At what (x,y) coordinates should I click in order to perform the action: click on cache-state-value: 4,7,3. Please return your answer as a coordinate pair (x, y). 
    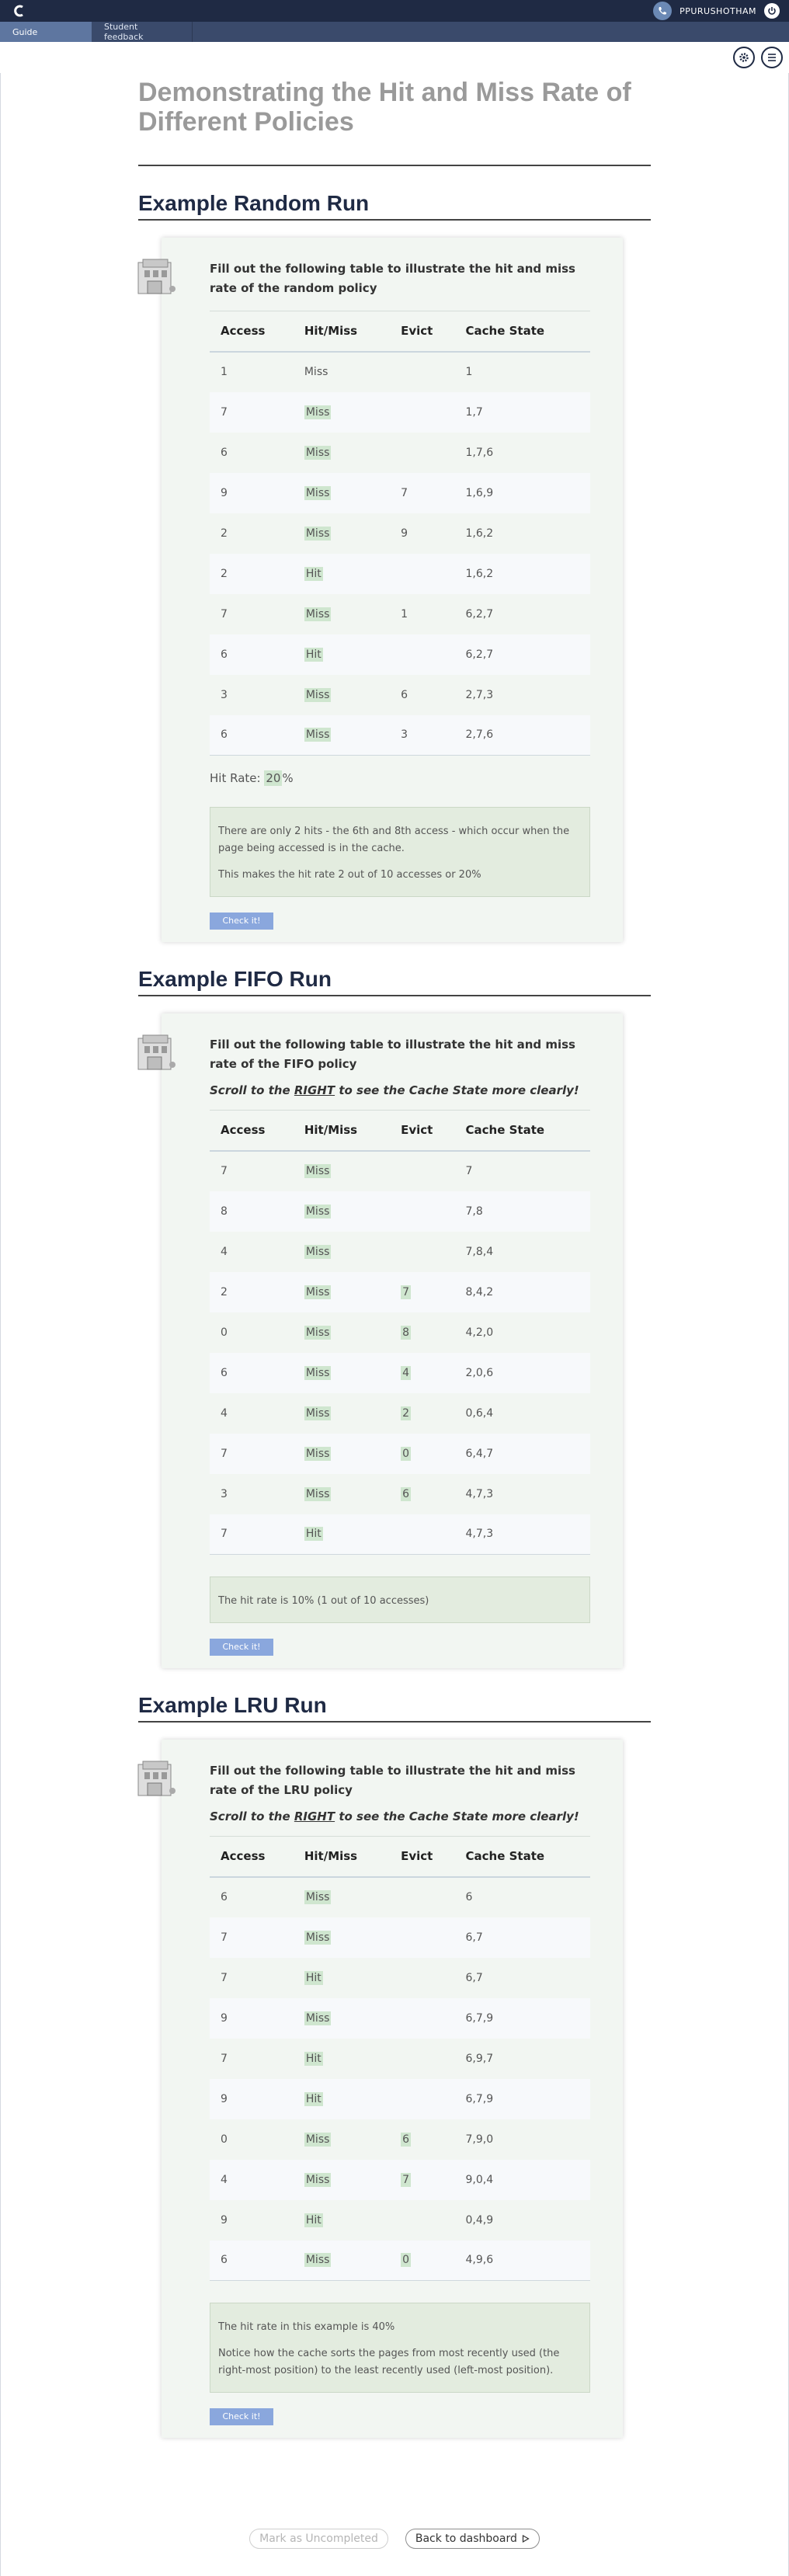
    Looking at the image, I should click on (479, 1534).